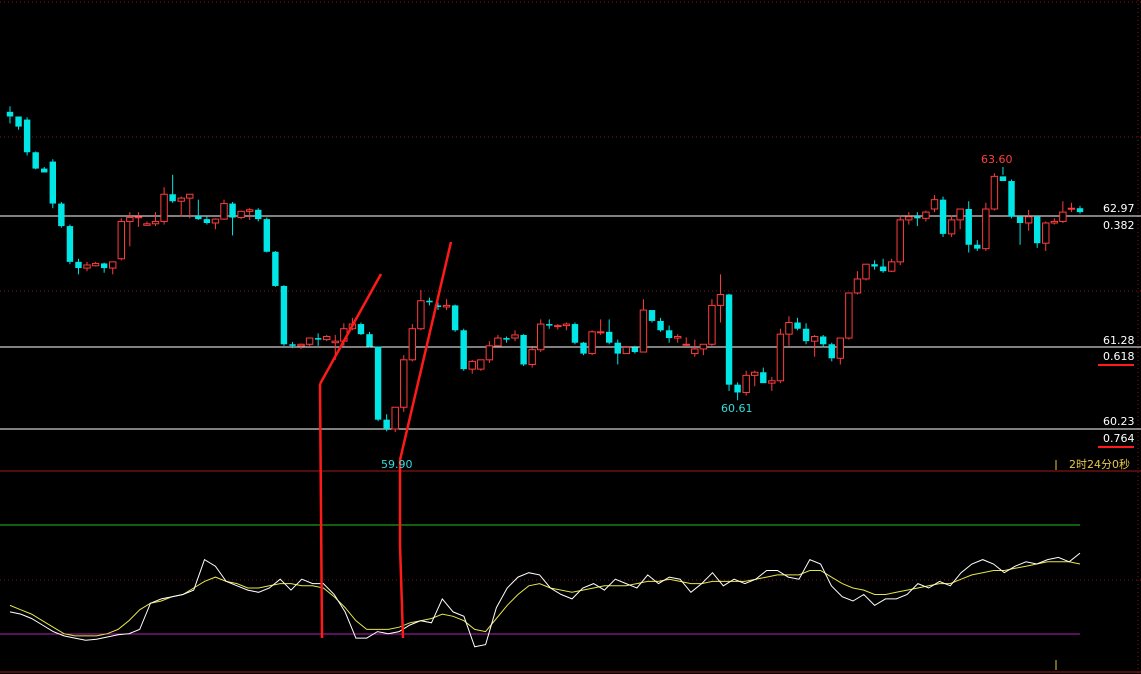 This screenshot has height=674, width=1141. What do you see at coordinates (1119, 225) in the screenshot?
I see `fib-ratio-label-0382: 0.382` at bounding box center [1119, 225].